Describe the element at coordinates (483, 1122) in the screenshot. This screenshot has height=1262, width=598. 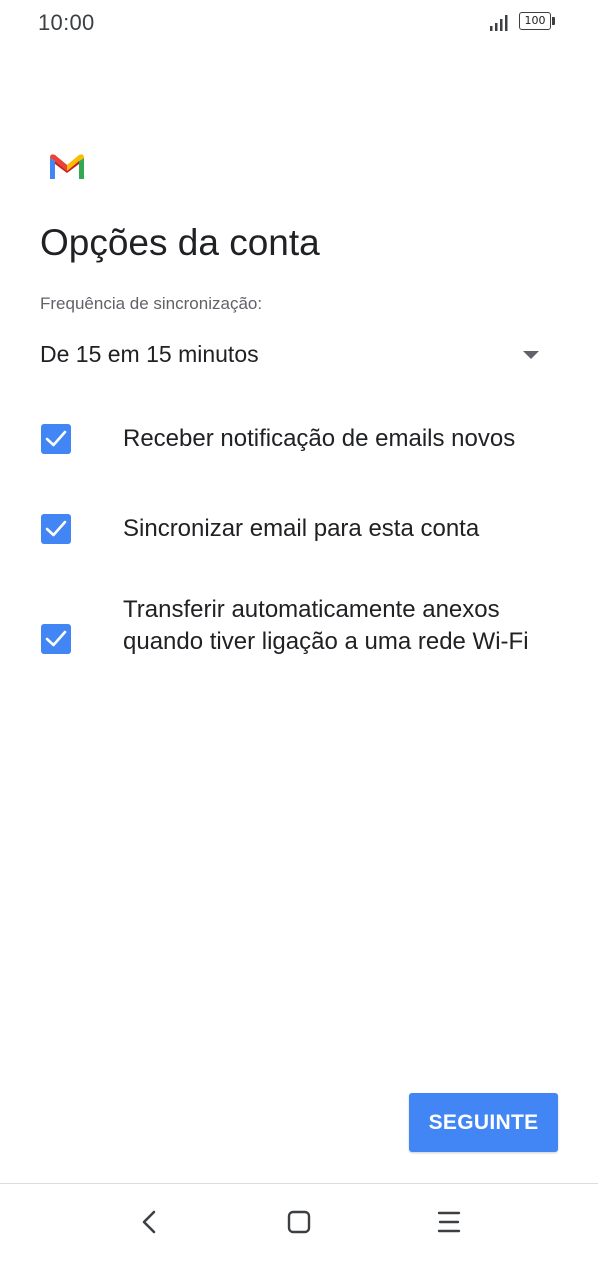
I see `next-button: SEGUINTE` at that location.